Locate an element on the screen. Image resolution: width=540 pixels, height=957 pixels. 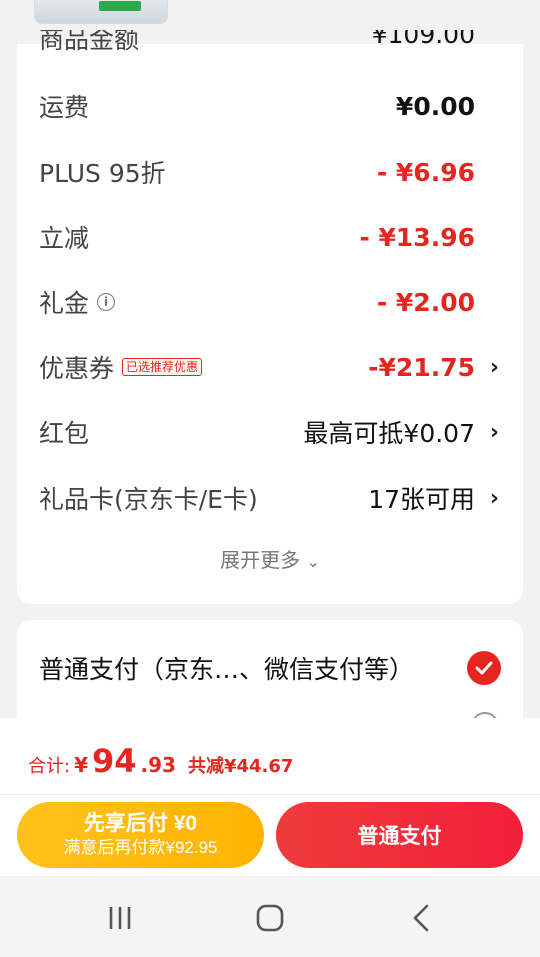
coupon-label: 优惠券 is located at coordinates (77, 368).